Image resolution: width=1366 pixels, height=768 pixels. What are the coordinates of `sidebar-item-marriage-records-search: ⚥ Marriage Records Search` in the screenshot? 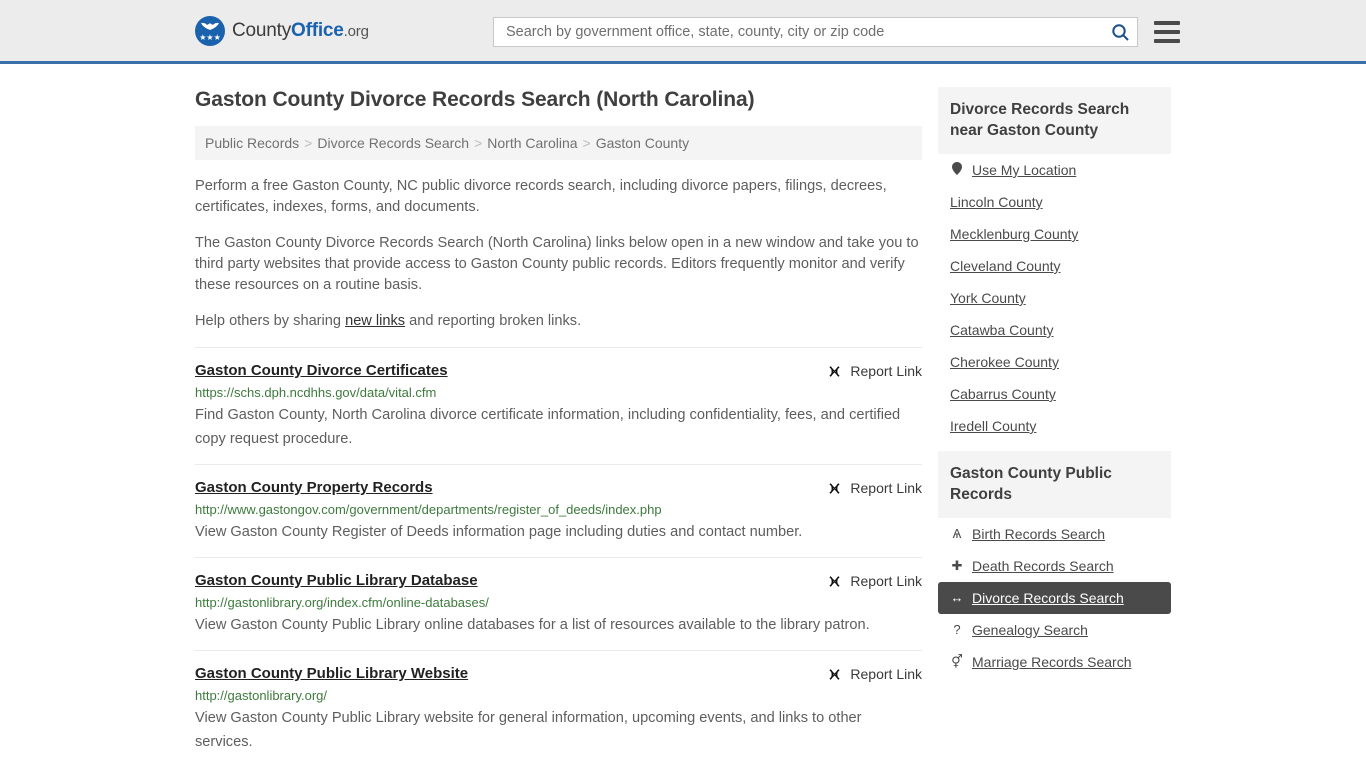 It's located at (1054, 662).